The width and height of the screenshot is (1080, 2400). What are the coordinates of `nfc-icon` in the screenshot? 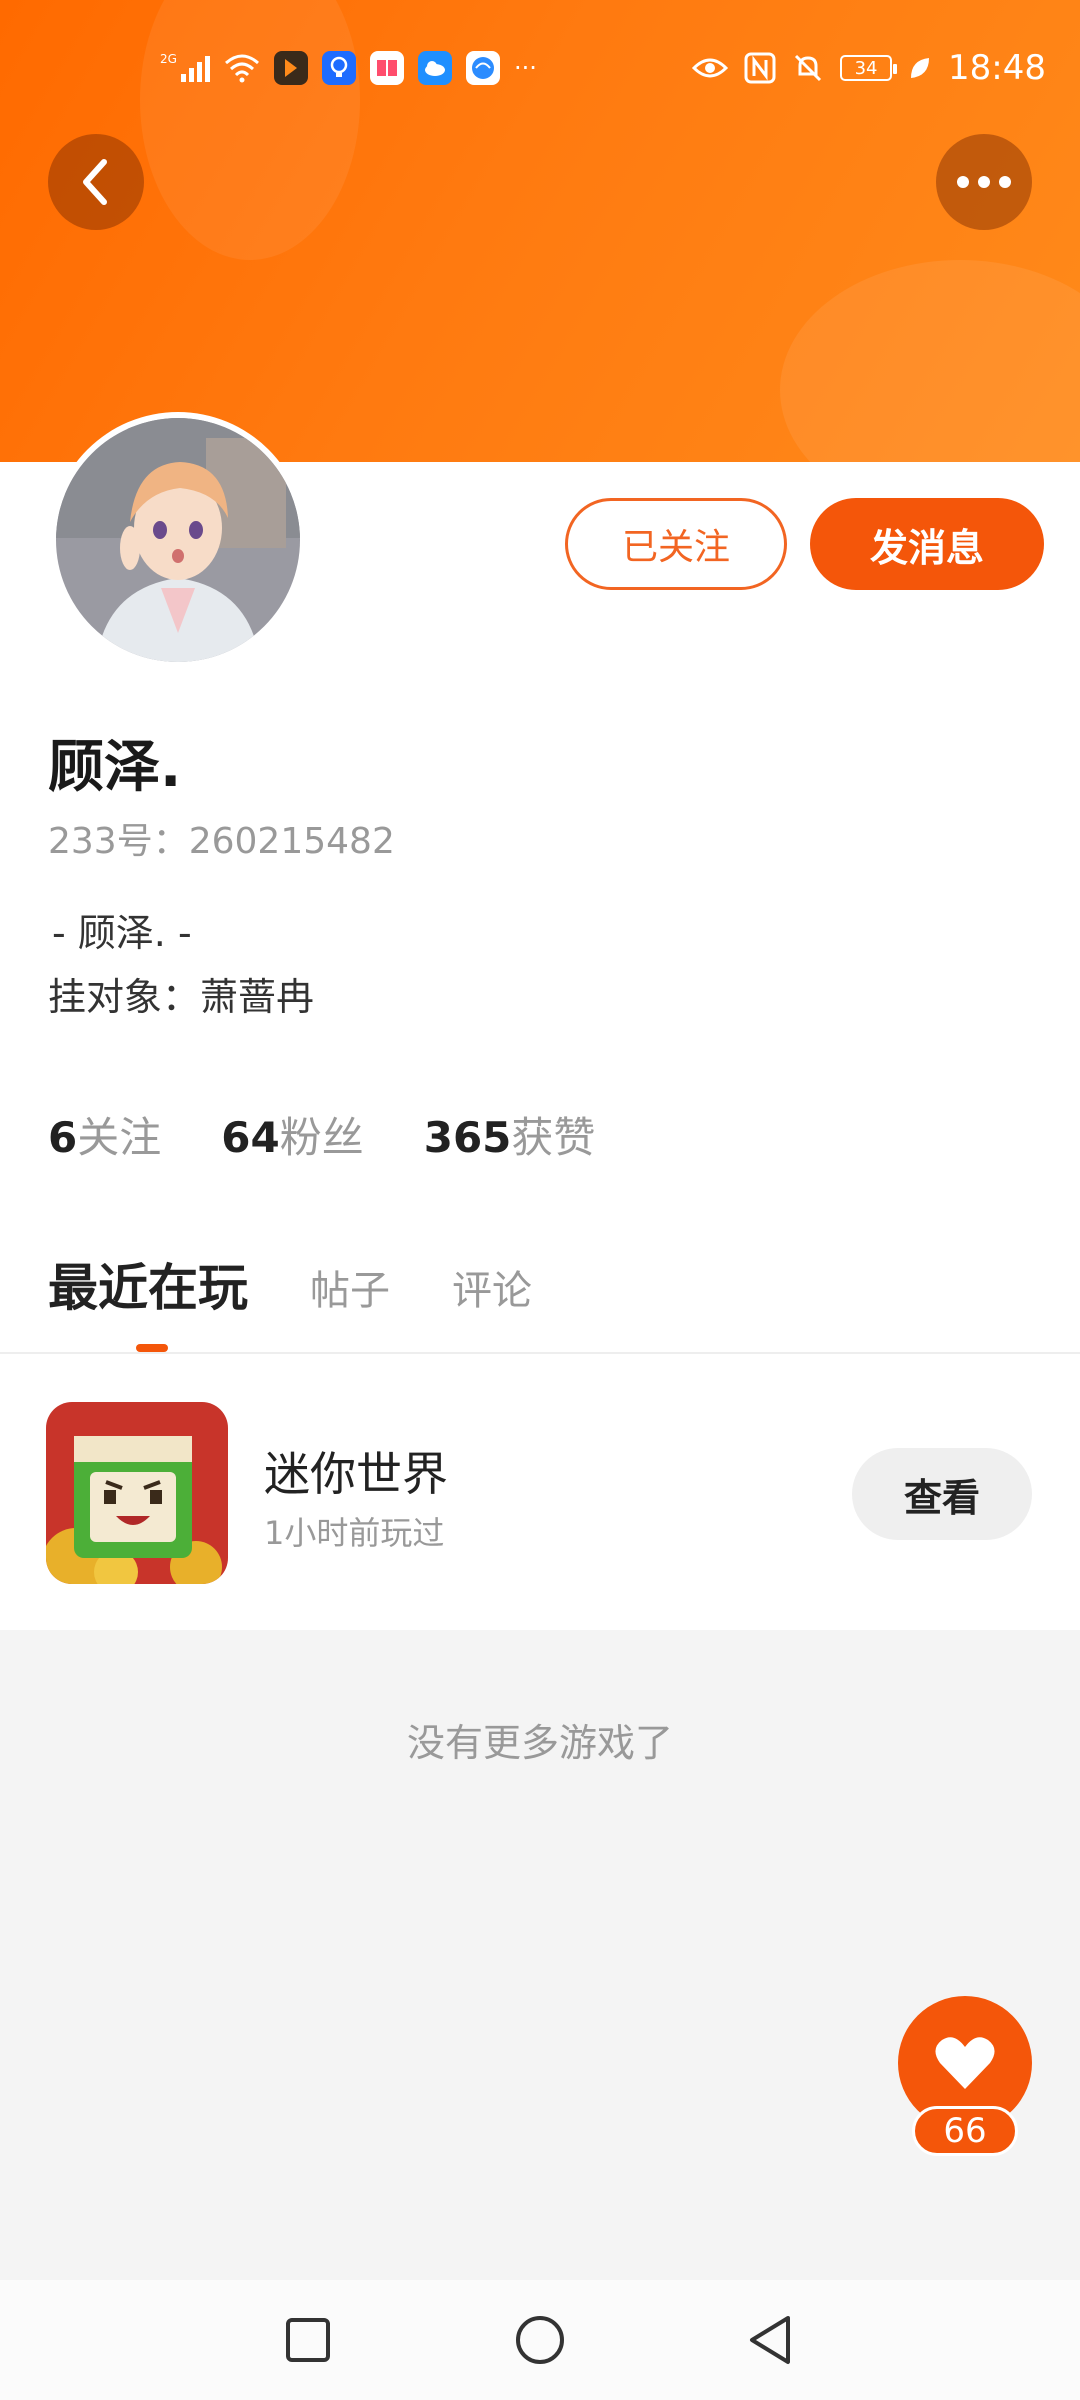 It's located at (760, 68).